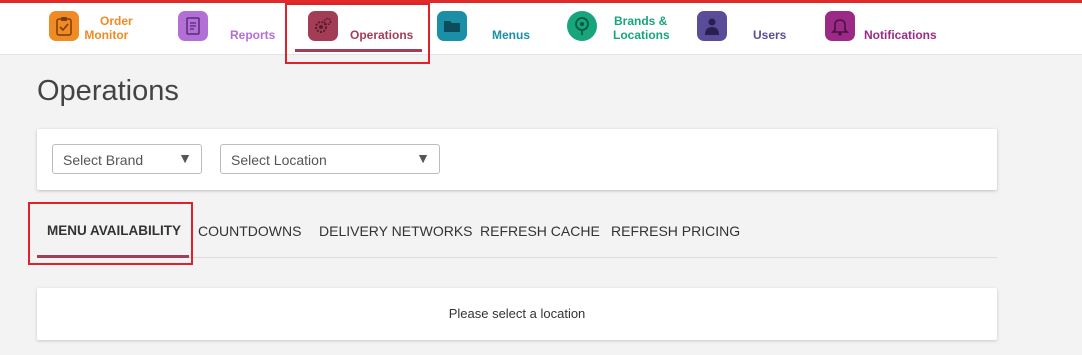 The image size is (1082, 355). Describe the element at coordinates (745, 28) in the screenshot. I see `nav-item-users: Users` at that location.